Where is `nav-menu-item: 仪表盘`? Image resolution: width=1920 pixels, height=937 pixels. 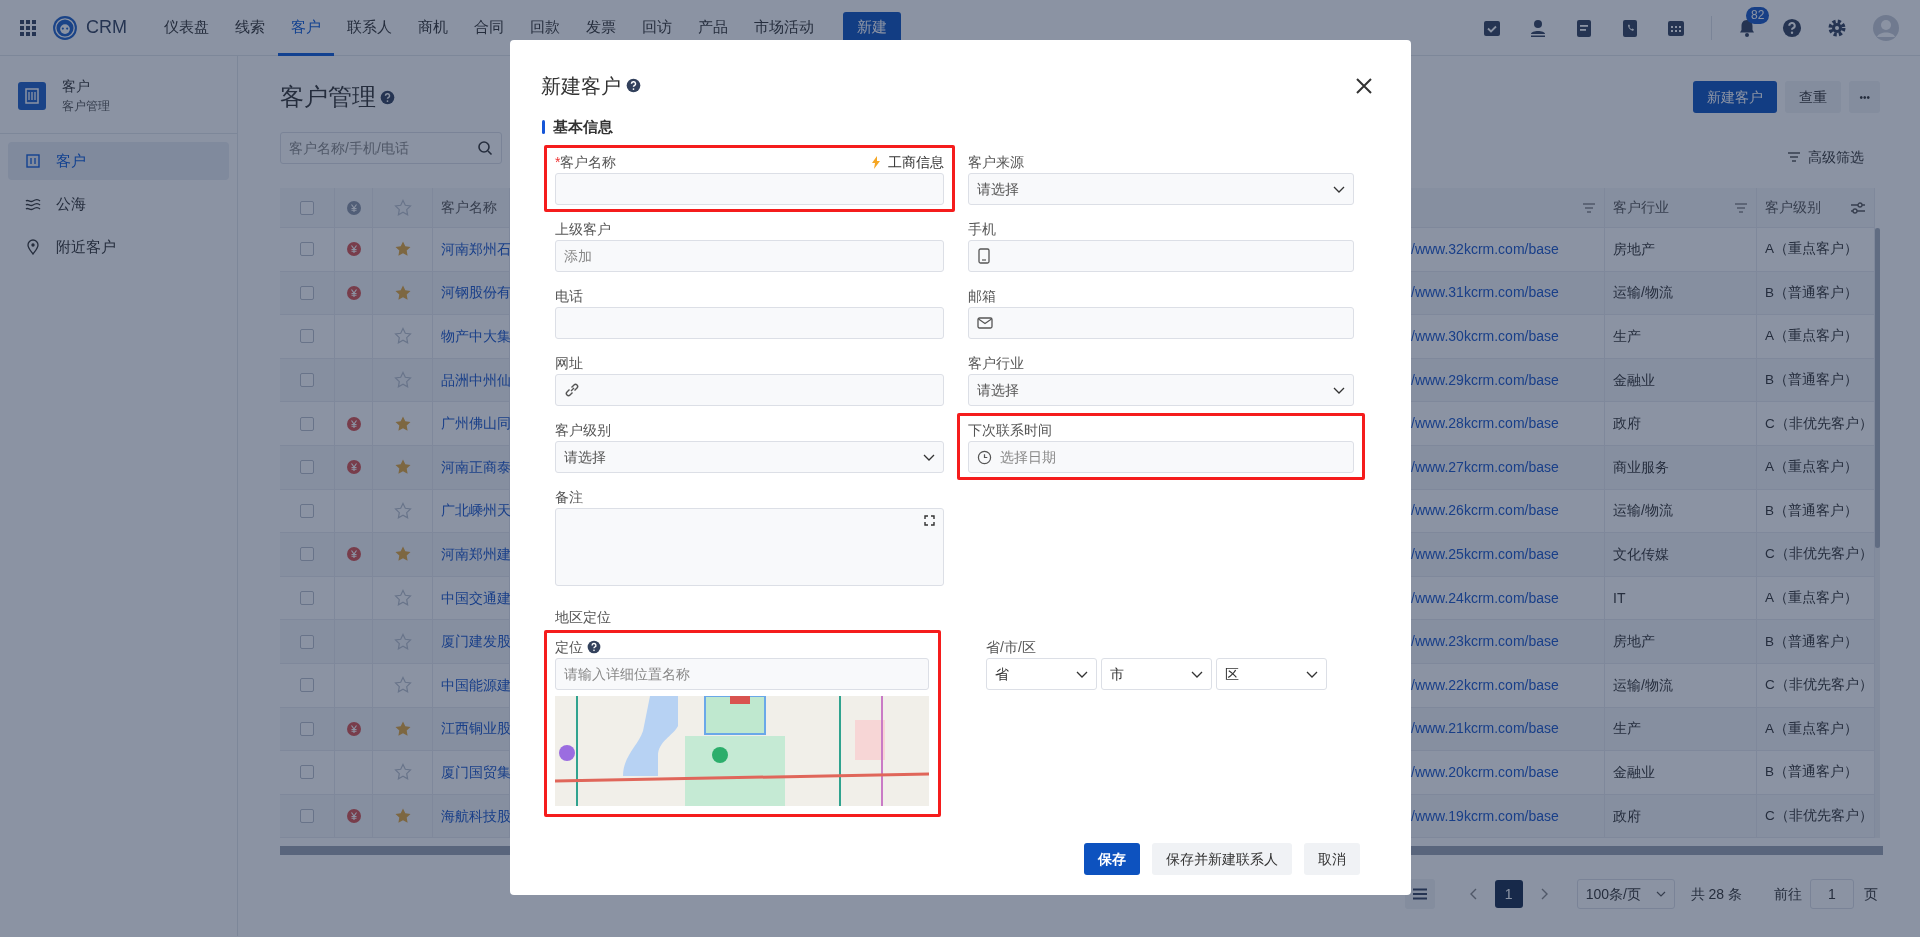
nav-menu-item: 仪表盘 is located at coordinates (186, 28).